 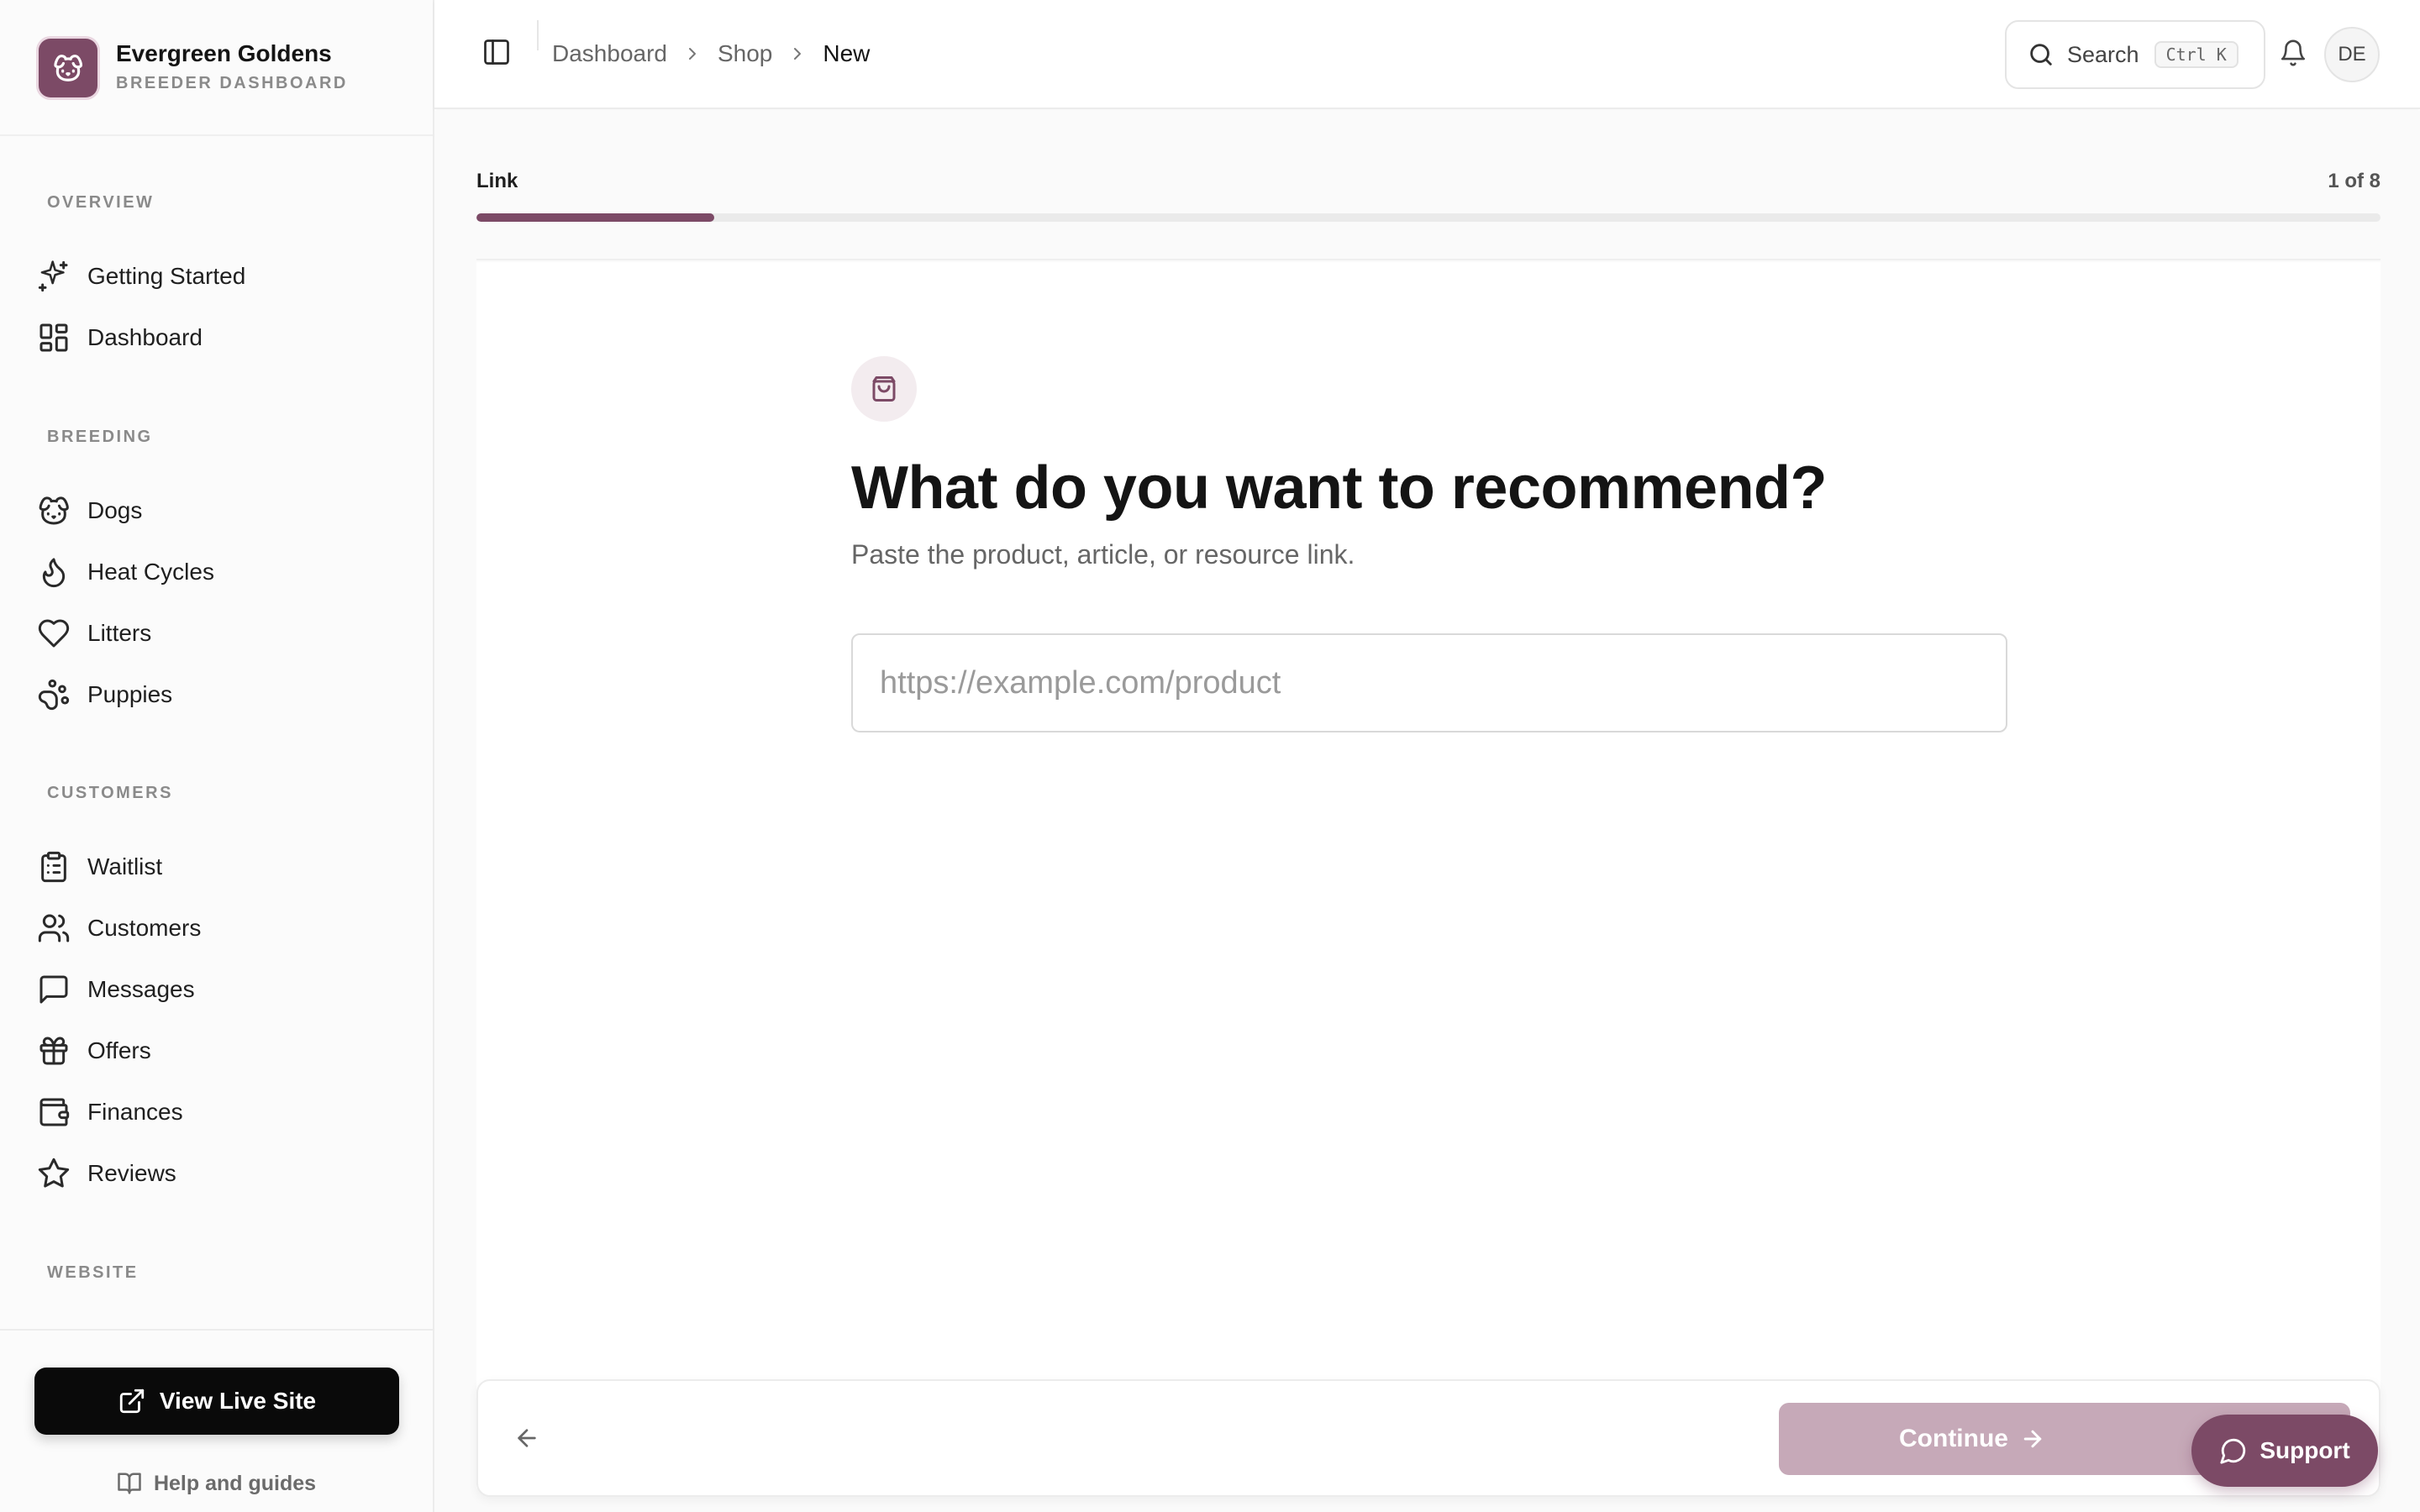 What do you see at coordinates (93, 1272) in the screenshot?
I see `section-label-website: WEBSITE` at bounding box center [93, 1272].